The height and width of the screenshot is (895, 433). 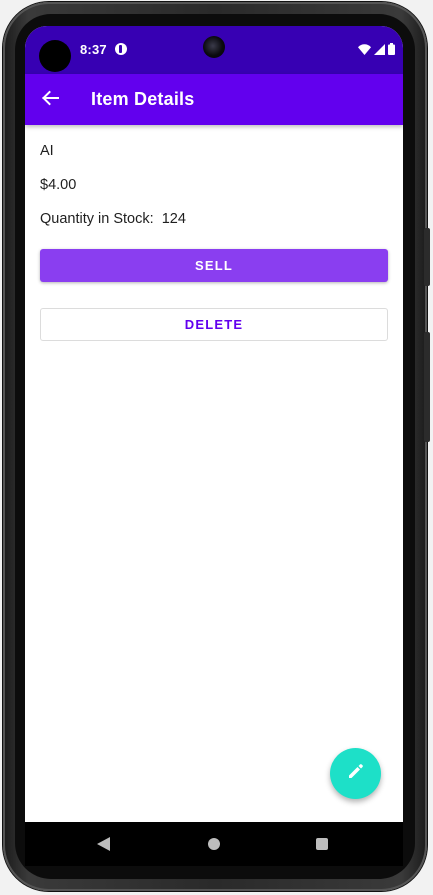 What do you see at coordinates (322, 844) in the screenshot?
I see `nav-recents-icon` at bounding box center [322, 844].